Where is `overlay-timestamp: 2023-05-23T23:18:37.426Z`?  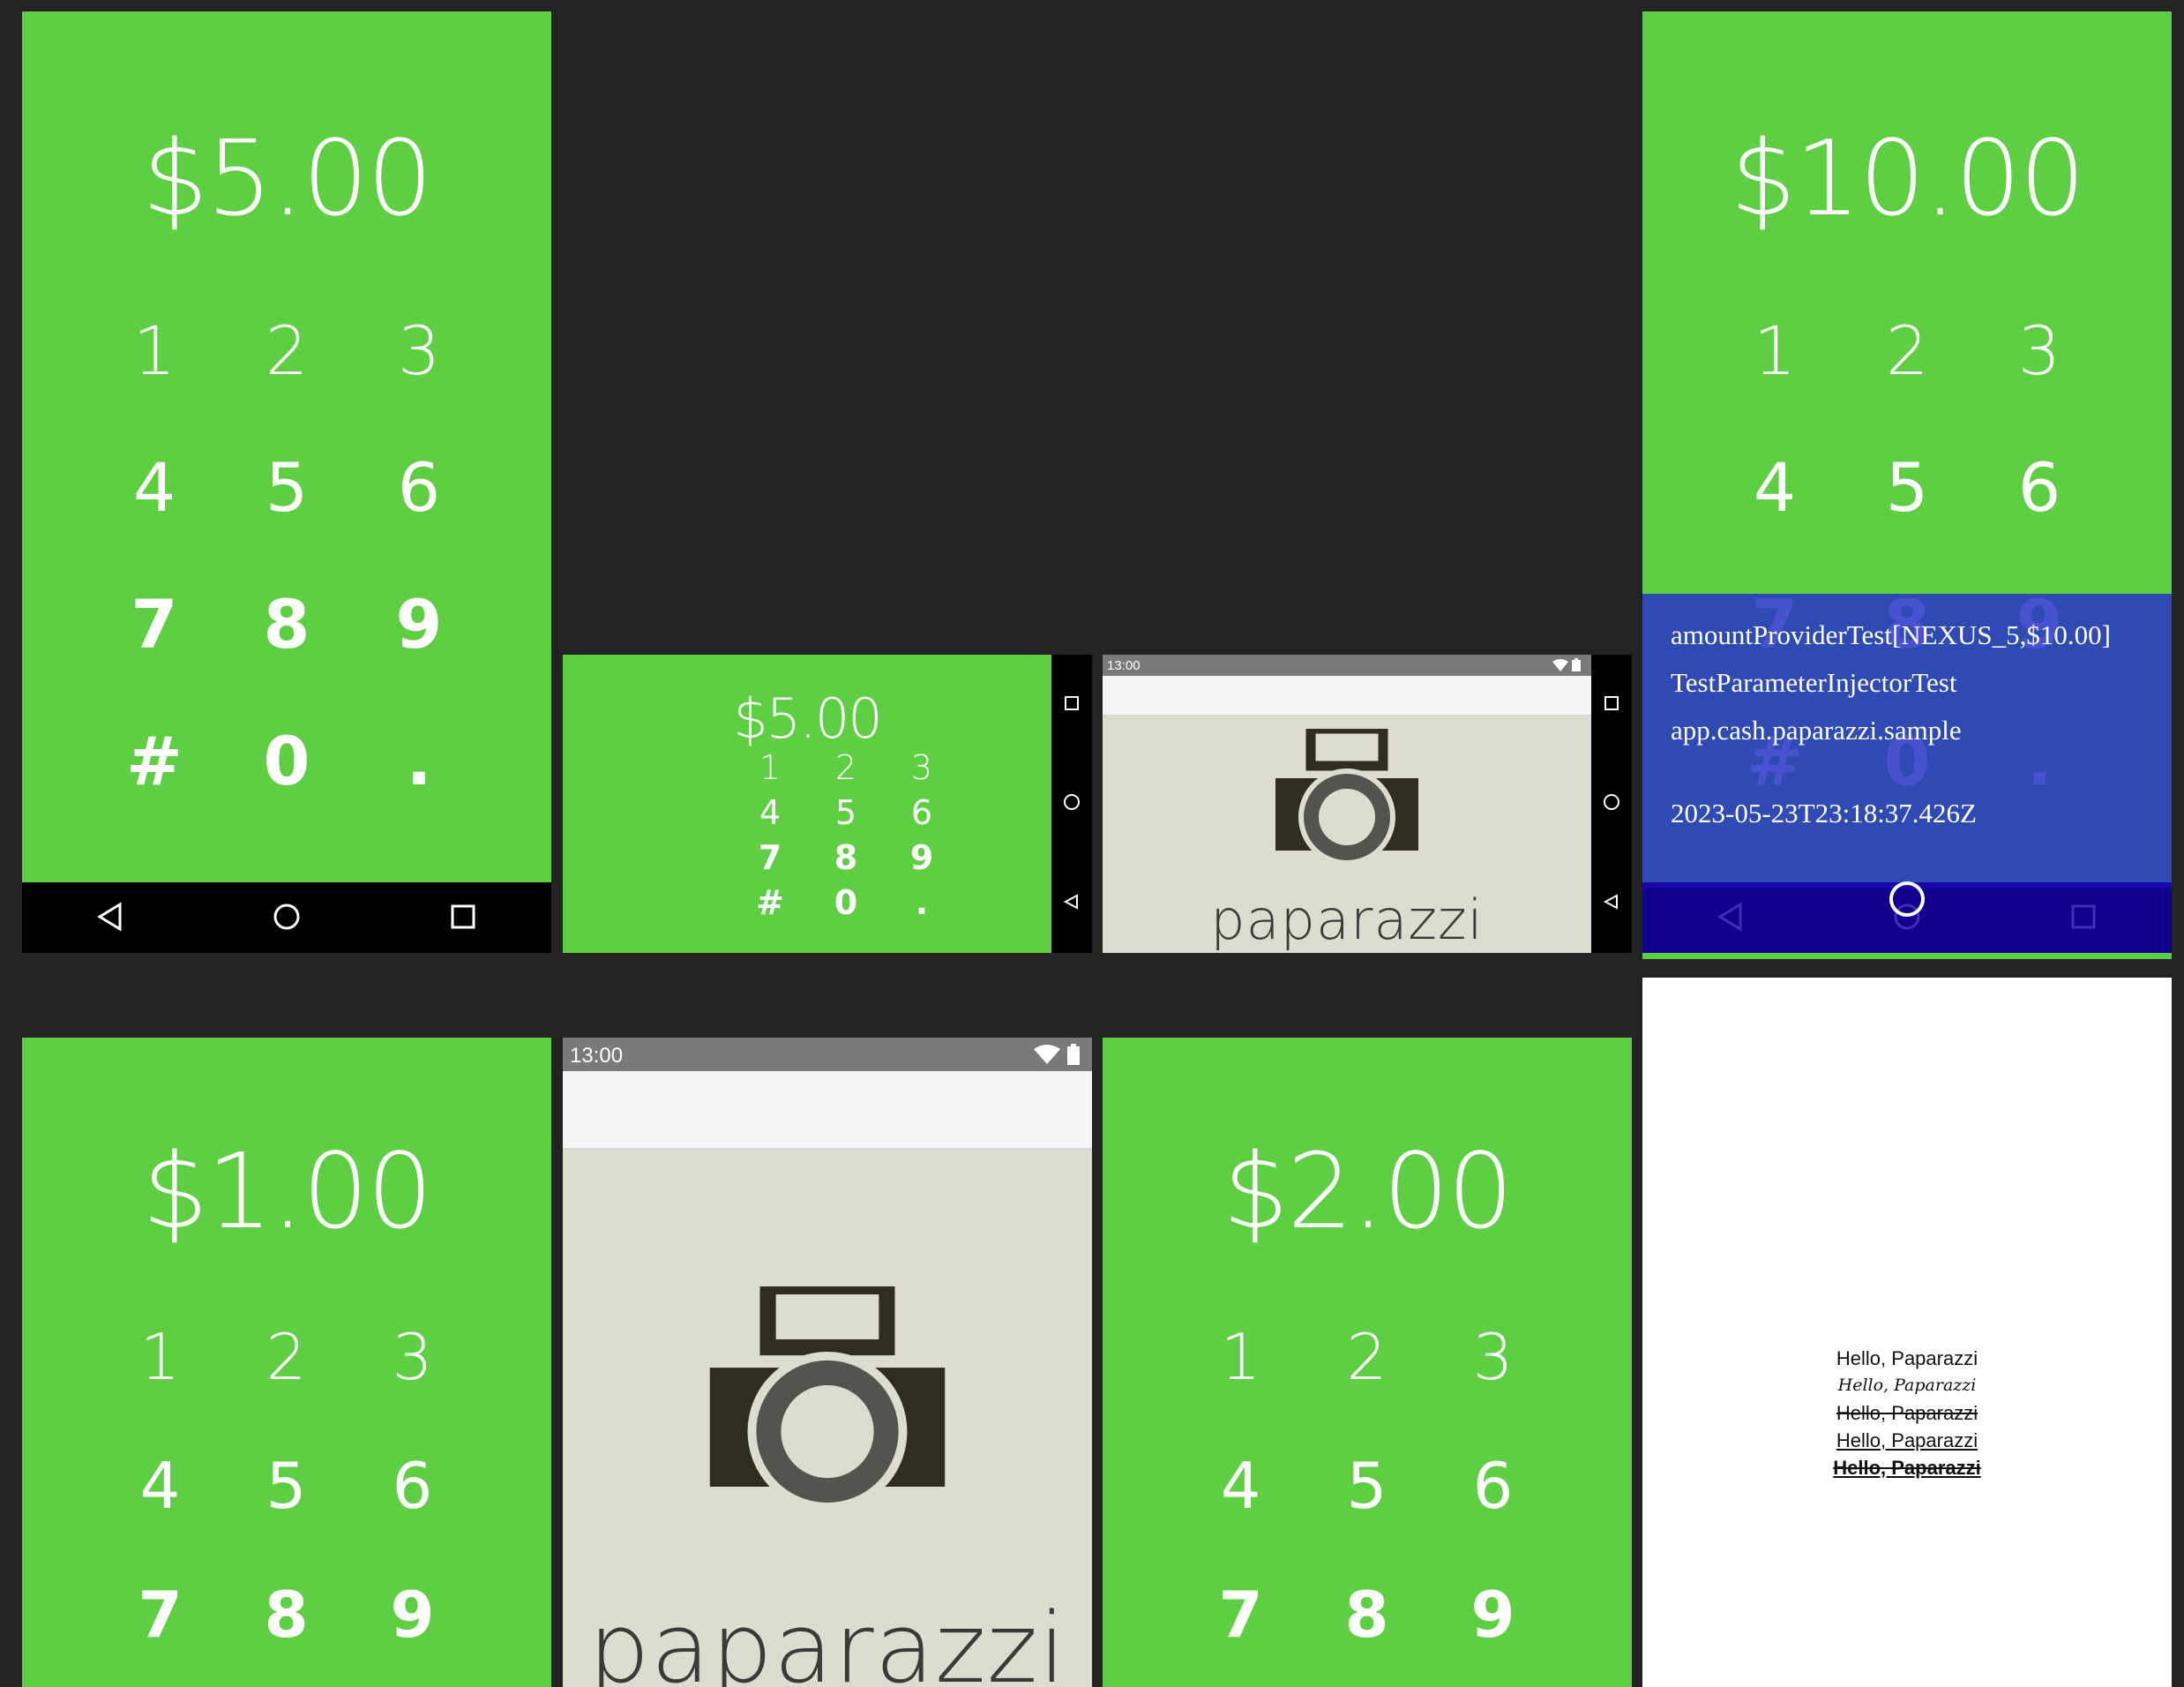 overlay-timestamp: 2023-05-23T23:18:37.426Z is located at coordinates (1824, 813).